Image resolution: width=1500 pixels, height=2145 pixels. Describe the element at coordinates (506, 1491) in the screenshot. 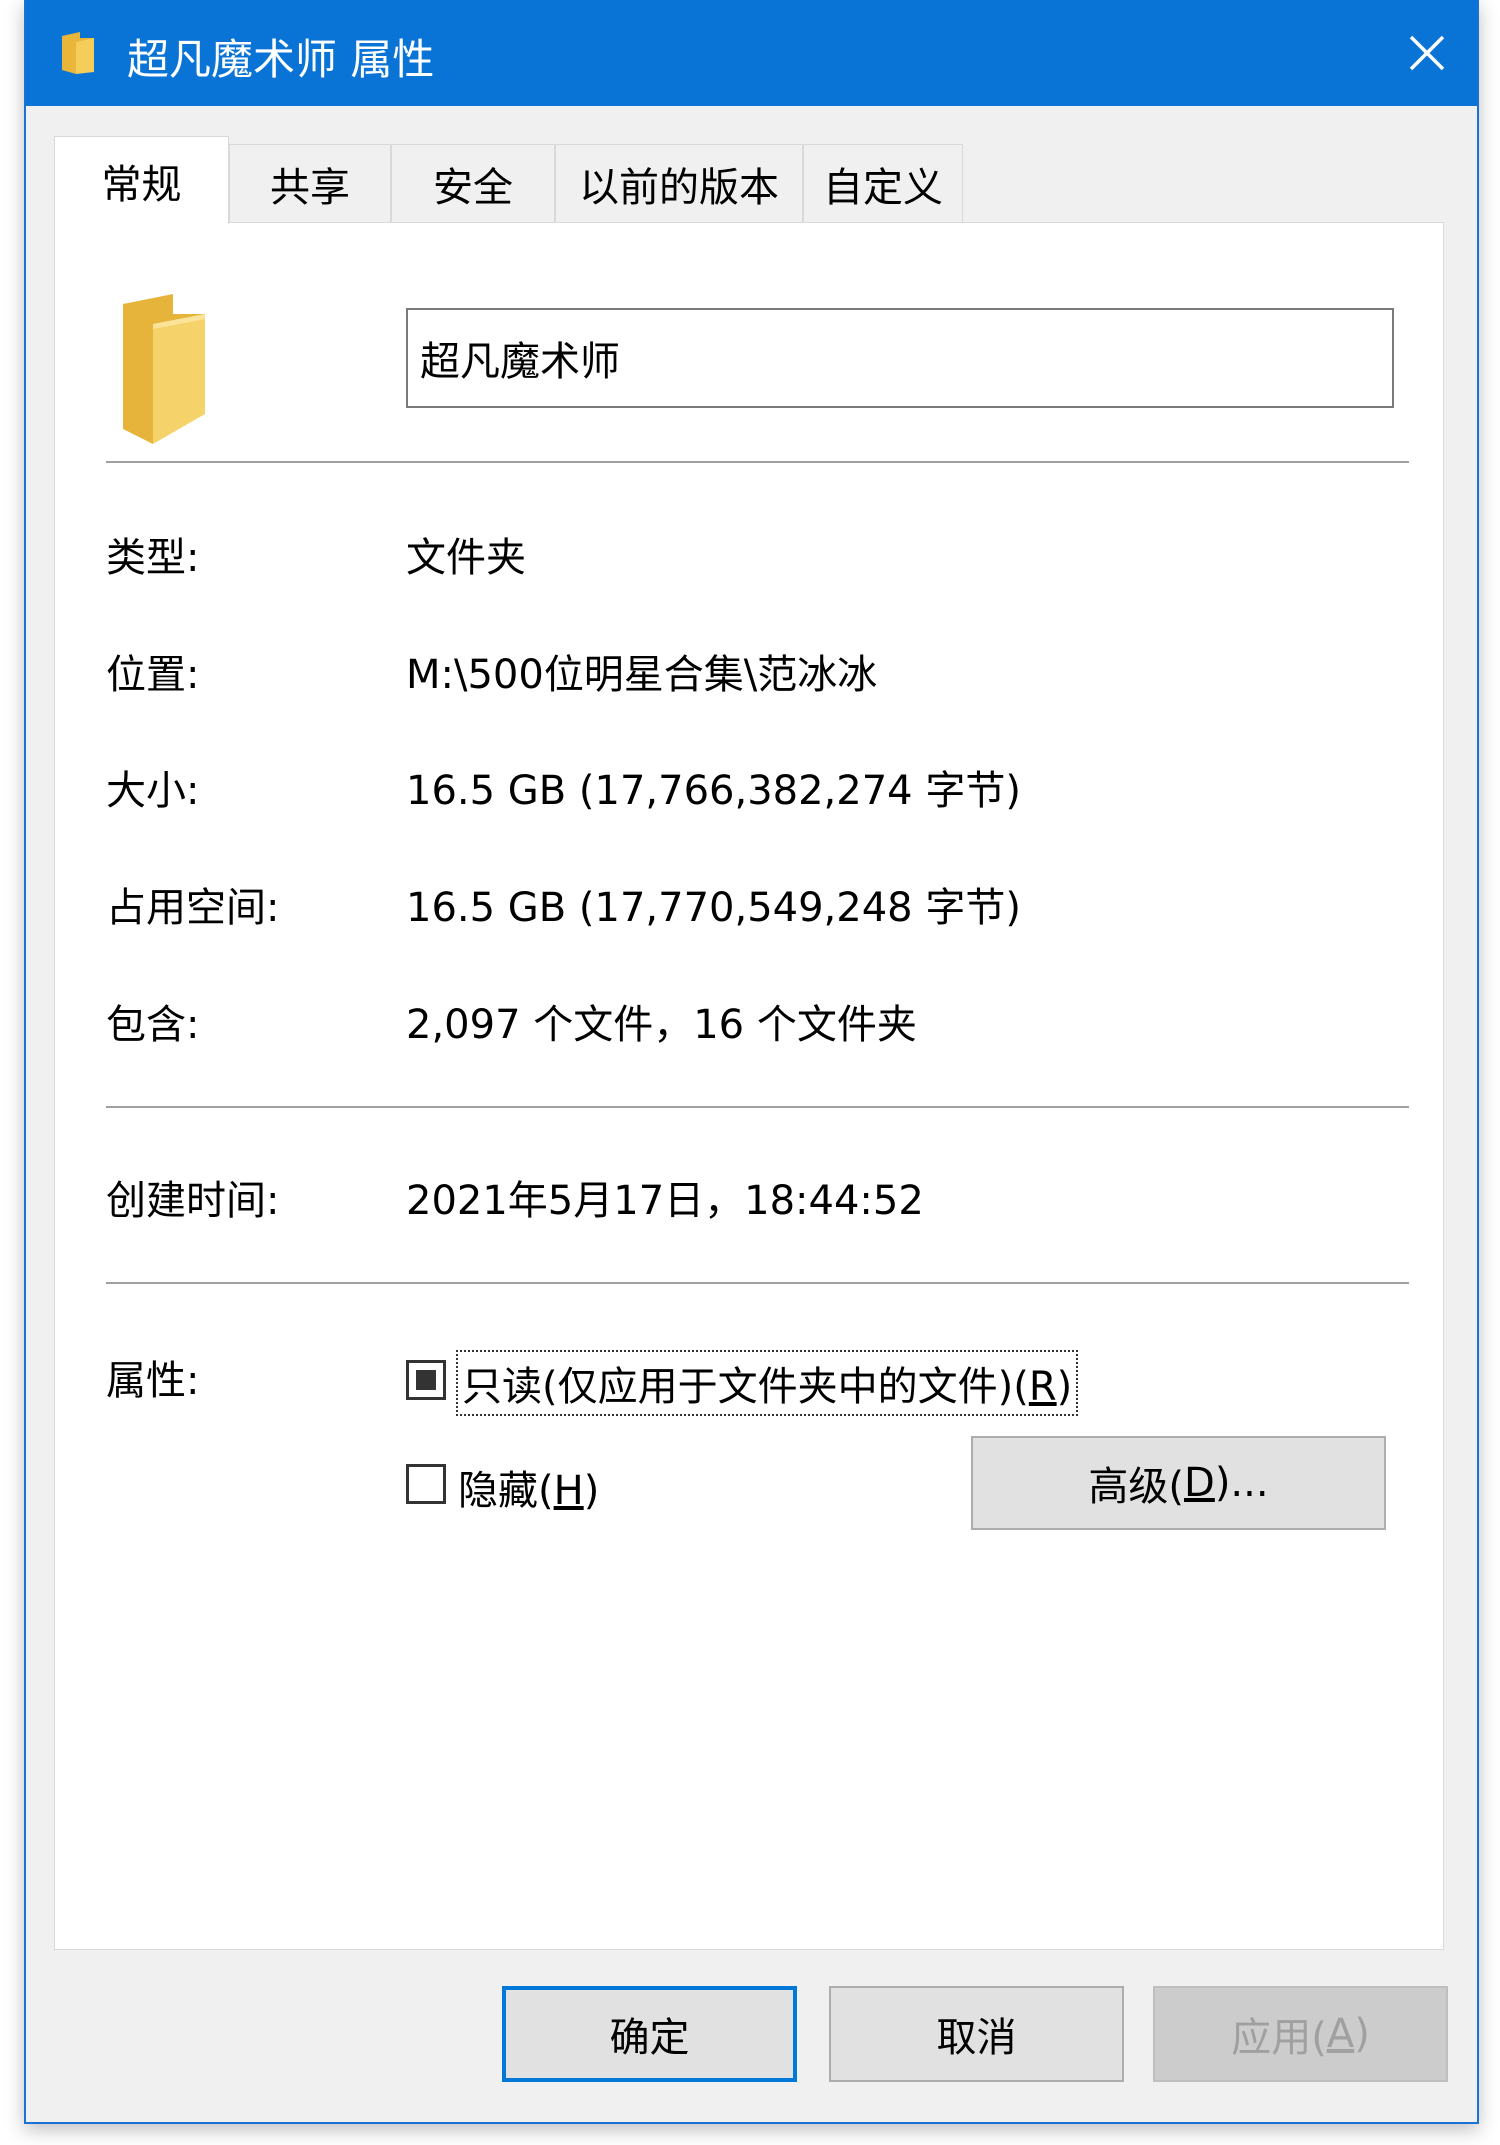

I see `hidden-label-text: 隐藏(` at that location.